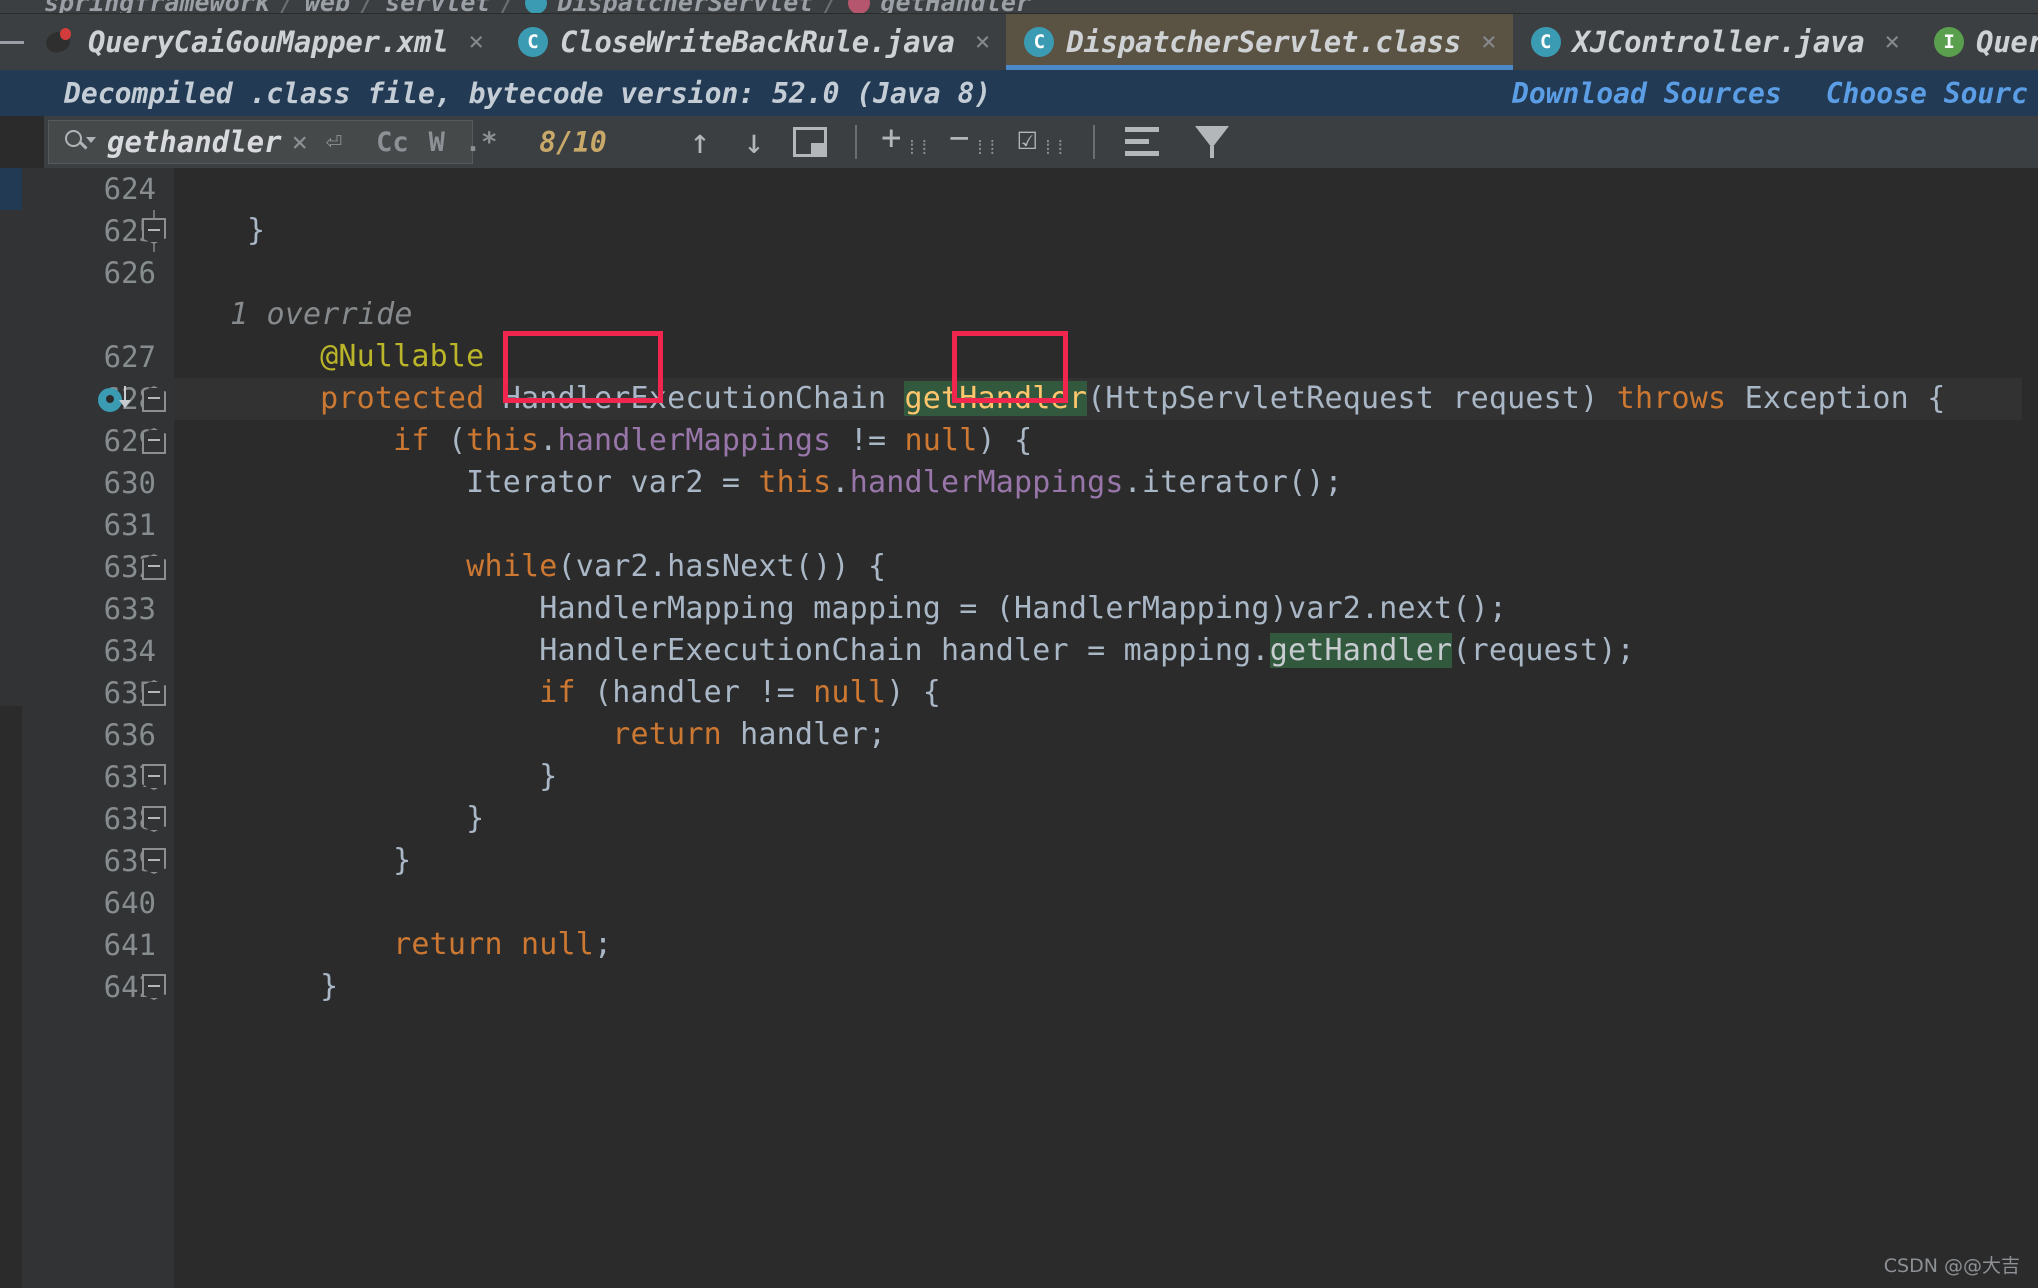 The image size is (2038, 1288). Describe the element at coordinates (1106, 693) in the screenshot. I see `code-line: if (handler != null) {` at that location.